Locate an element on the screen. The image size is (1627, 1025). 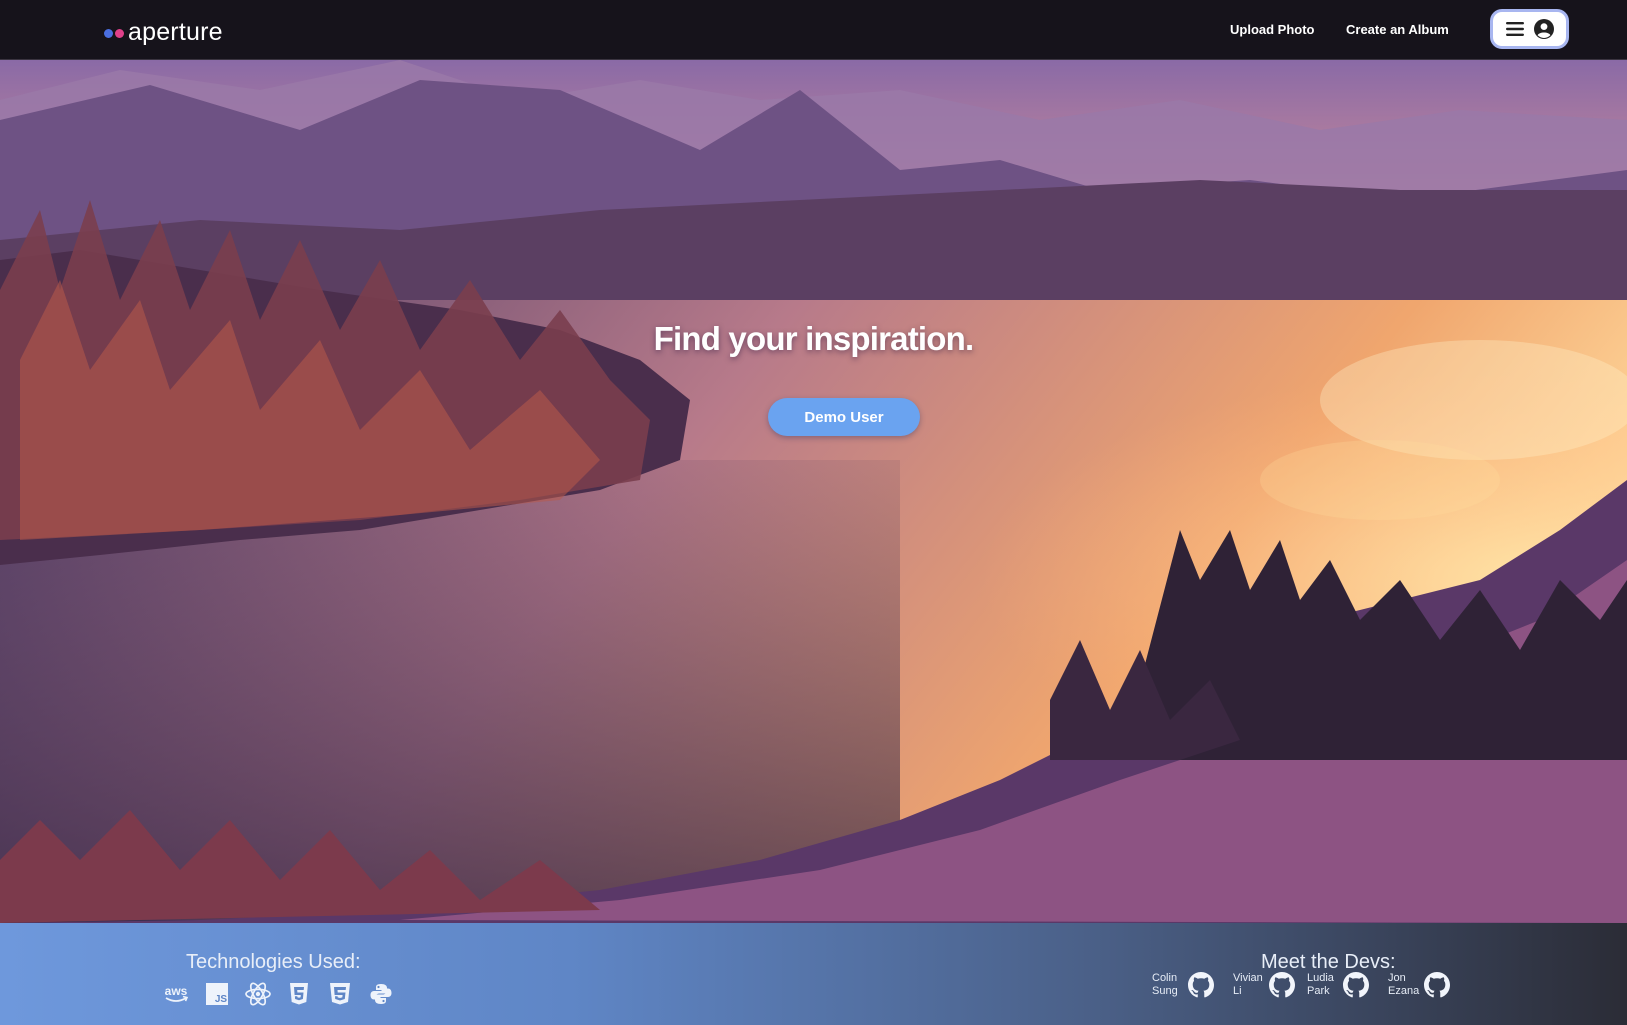
dev-link-jon-ezana: Jon Ezana is located at coordinates (1419, 985).